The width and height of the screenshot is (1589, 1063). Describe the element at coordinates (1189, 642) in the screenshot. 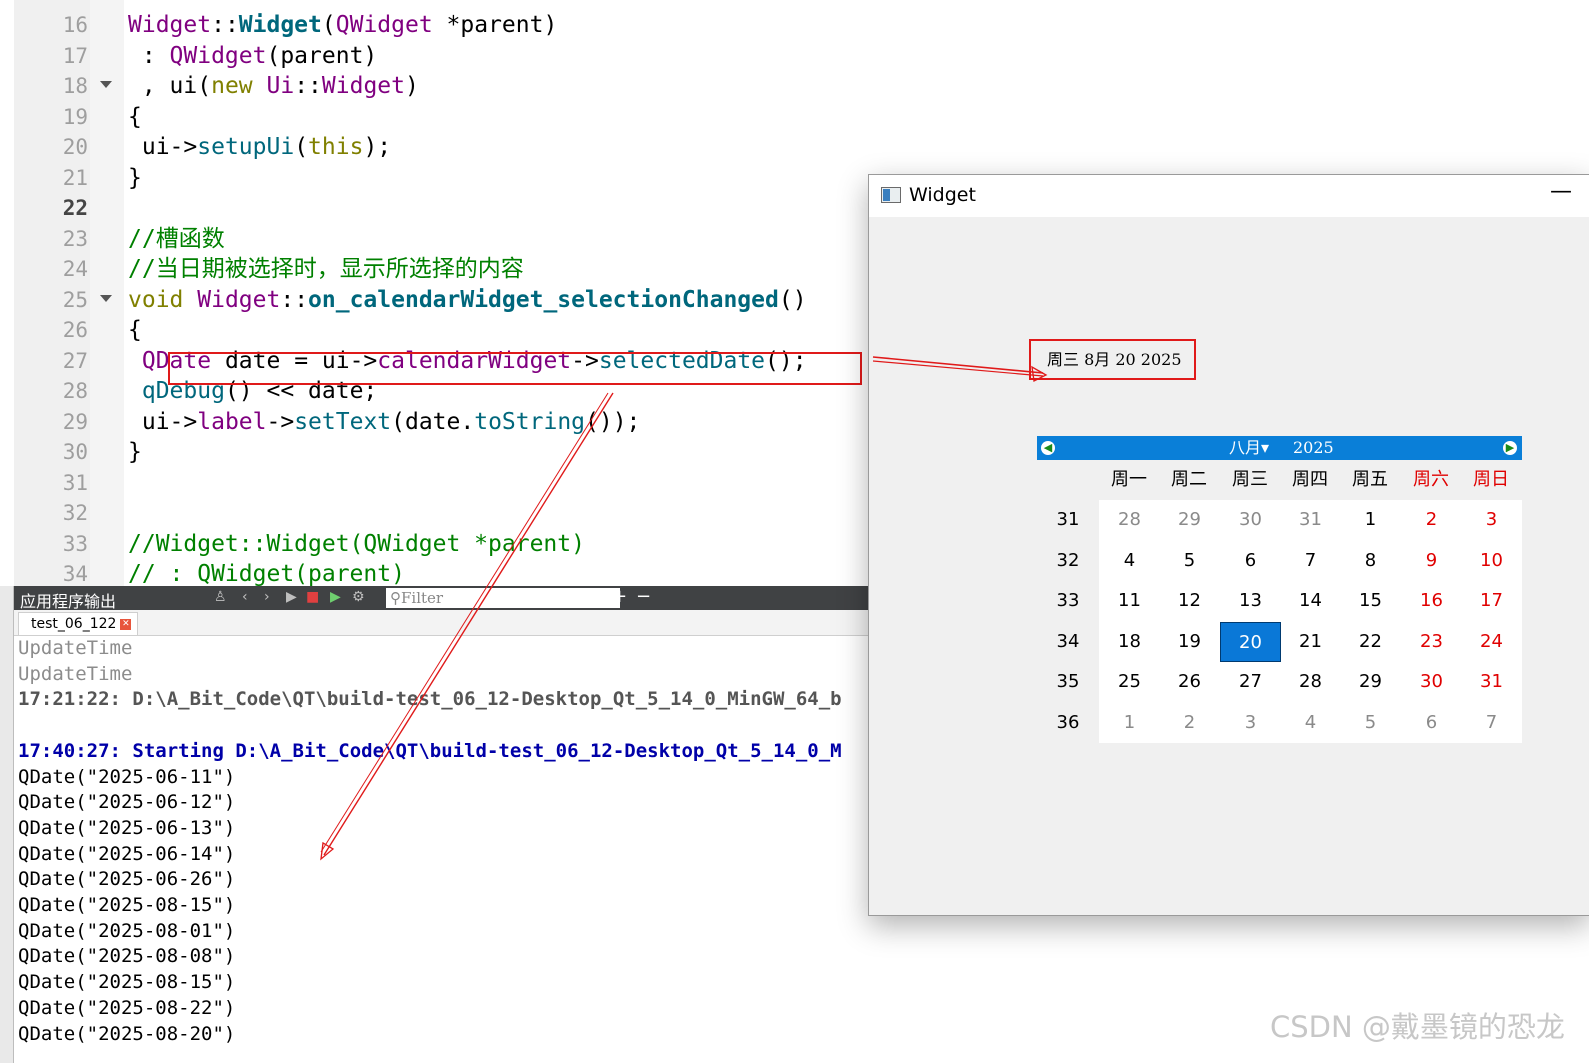

I see `calendar-day: 19` at that location.